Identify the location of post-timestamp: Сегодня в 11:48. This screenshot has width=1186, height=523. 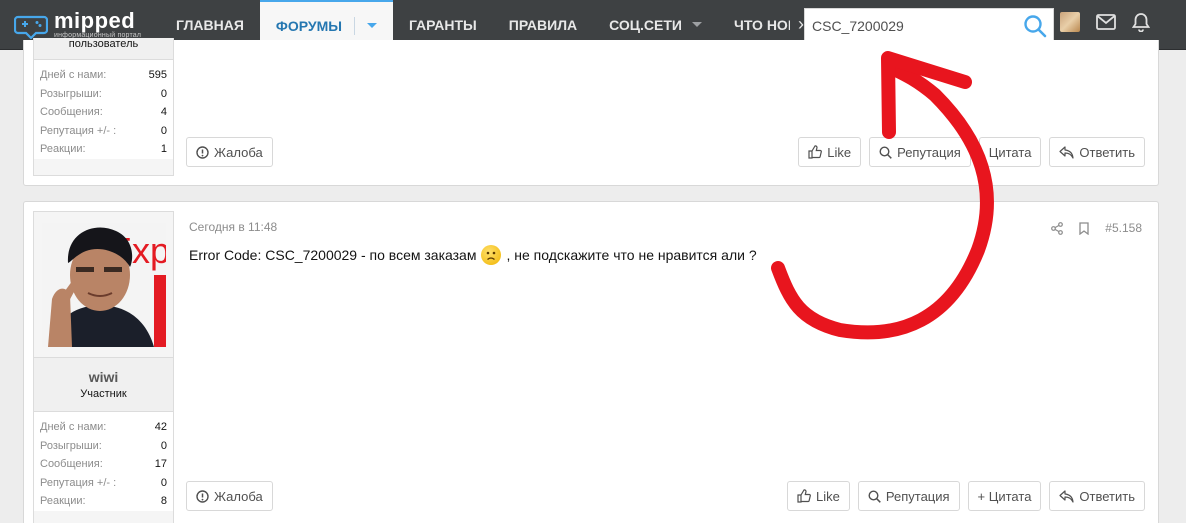
(233, 227).